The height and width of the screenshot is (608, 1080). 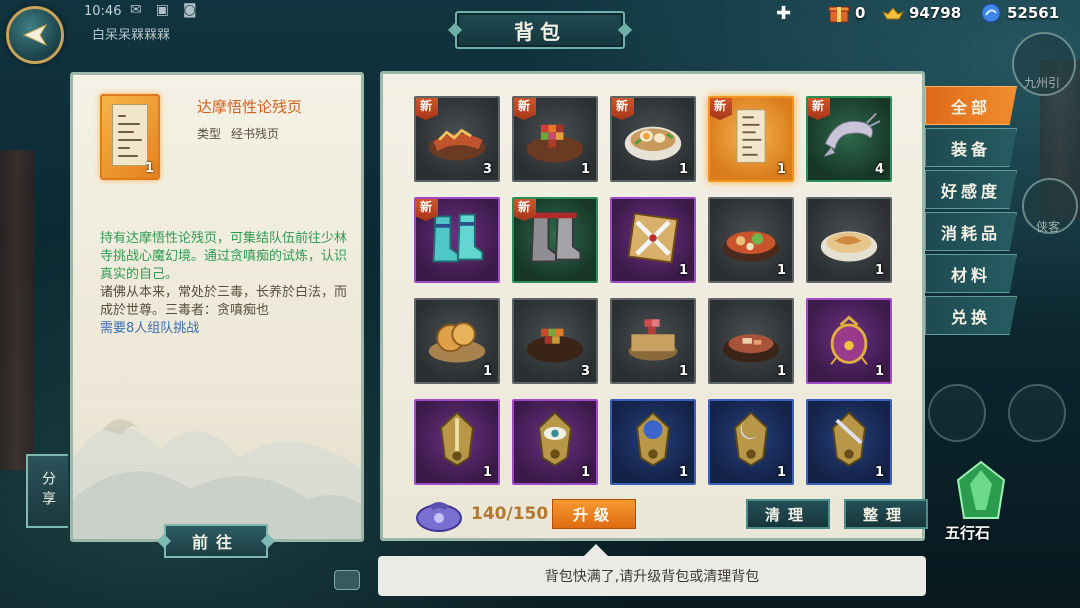 I want to click on mosaic-pot-icon, so click(x=555, y=345).